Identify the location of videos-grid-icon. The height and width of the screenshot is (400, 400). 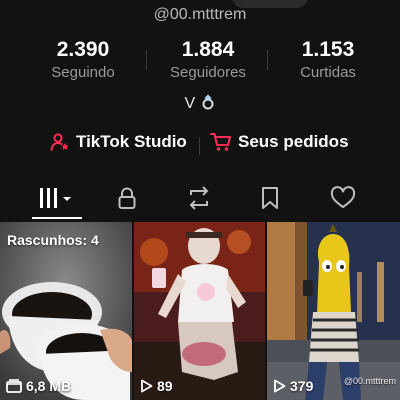
(55, 198).